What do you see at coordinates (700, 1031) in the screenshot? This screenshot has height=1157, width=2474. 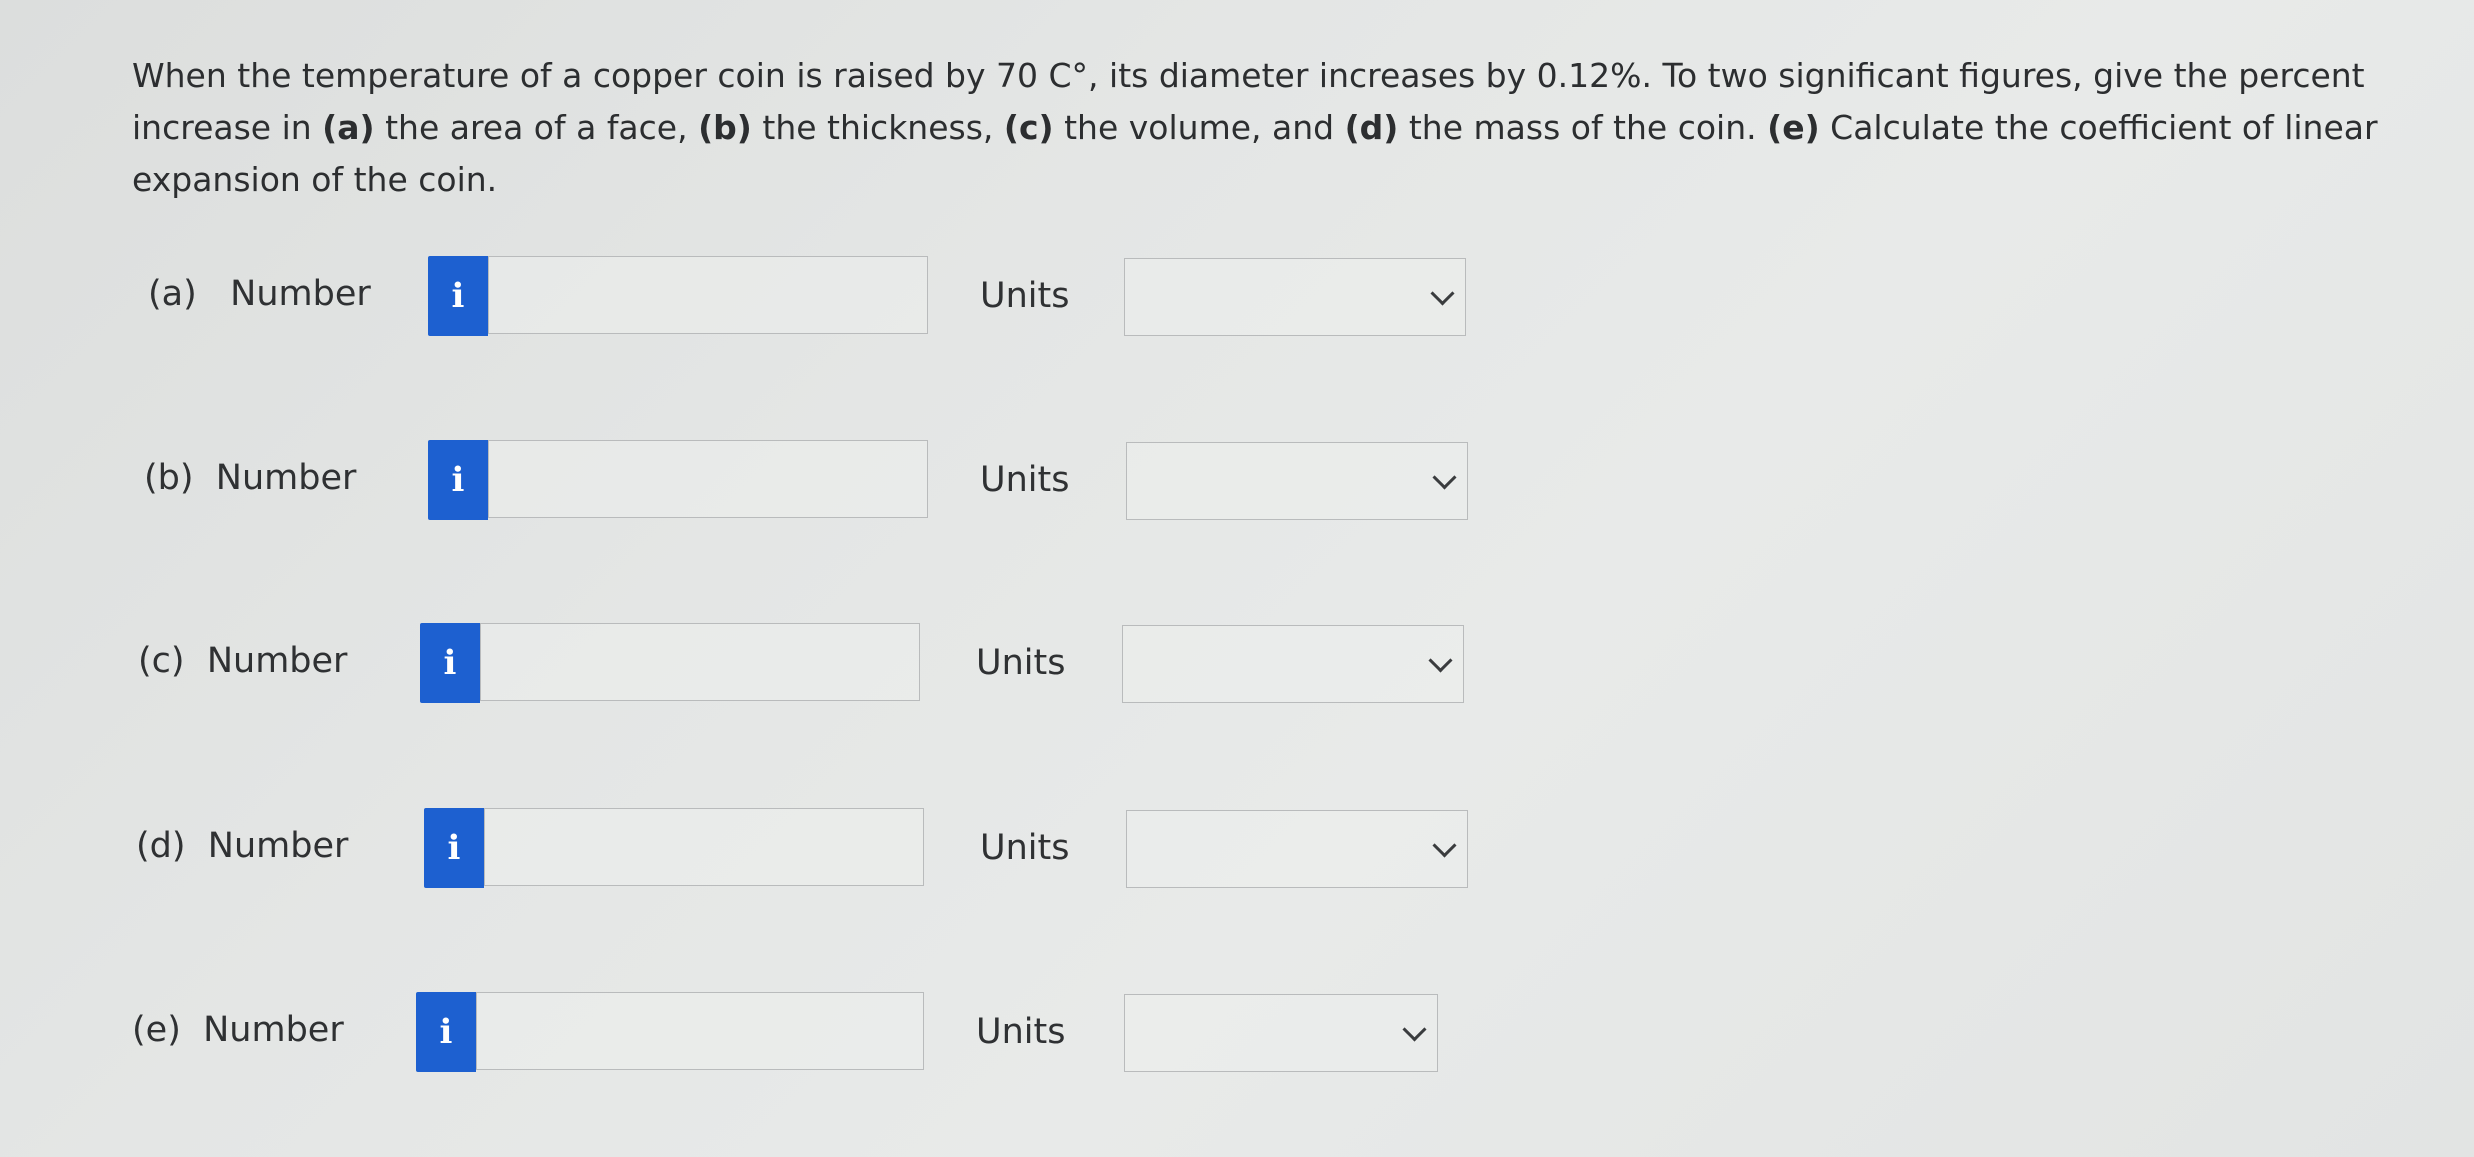 I see `number-input-e` at bounding box center [700, 1031].